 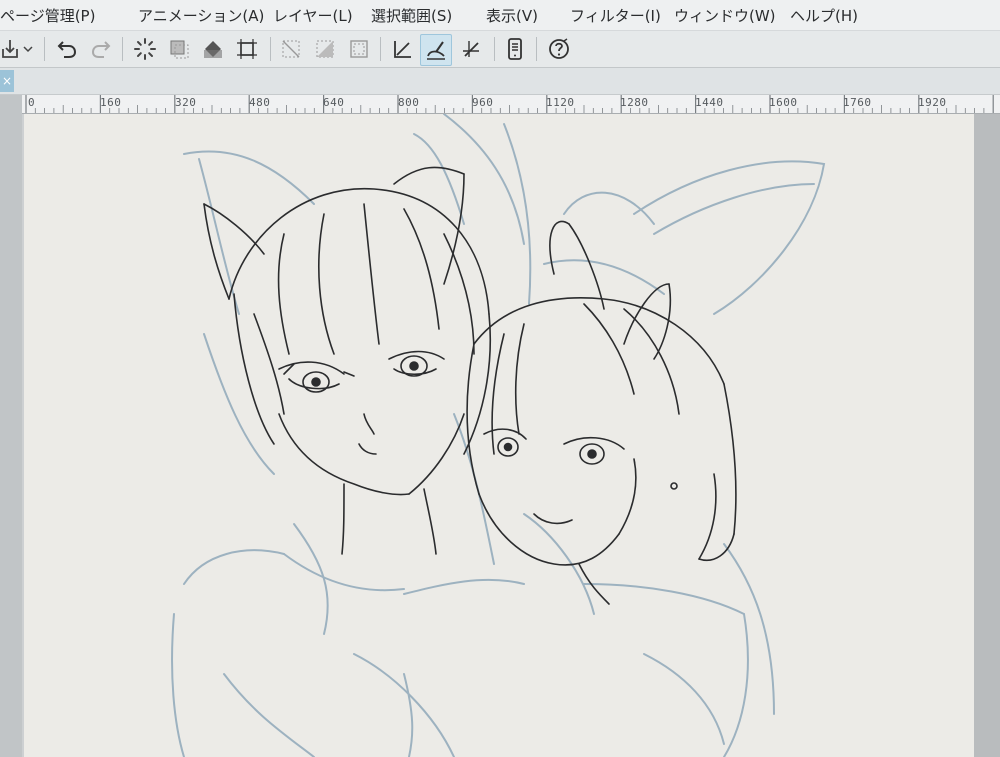 I want to click on menu-filter: フィルター(I), so click(x=615, y=15).